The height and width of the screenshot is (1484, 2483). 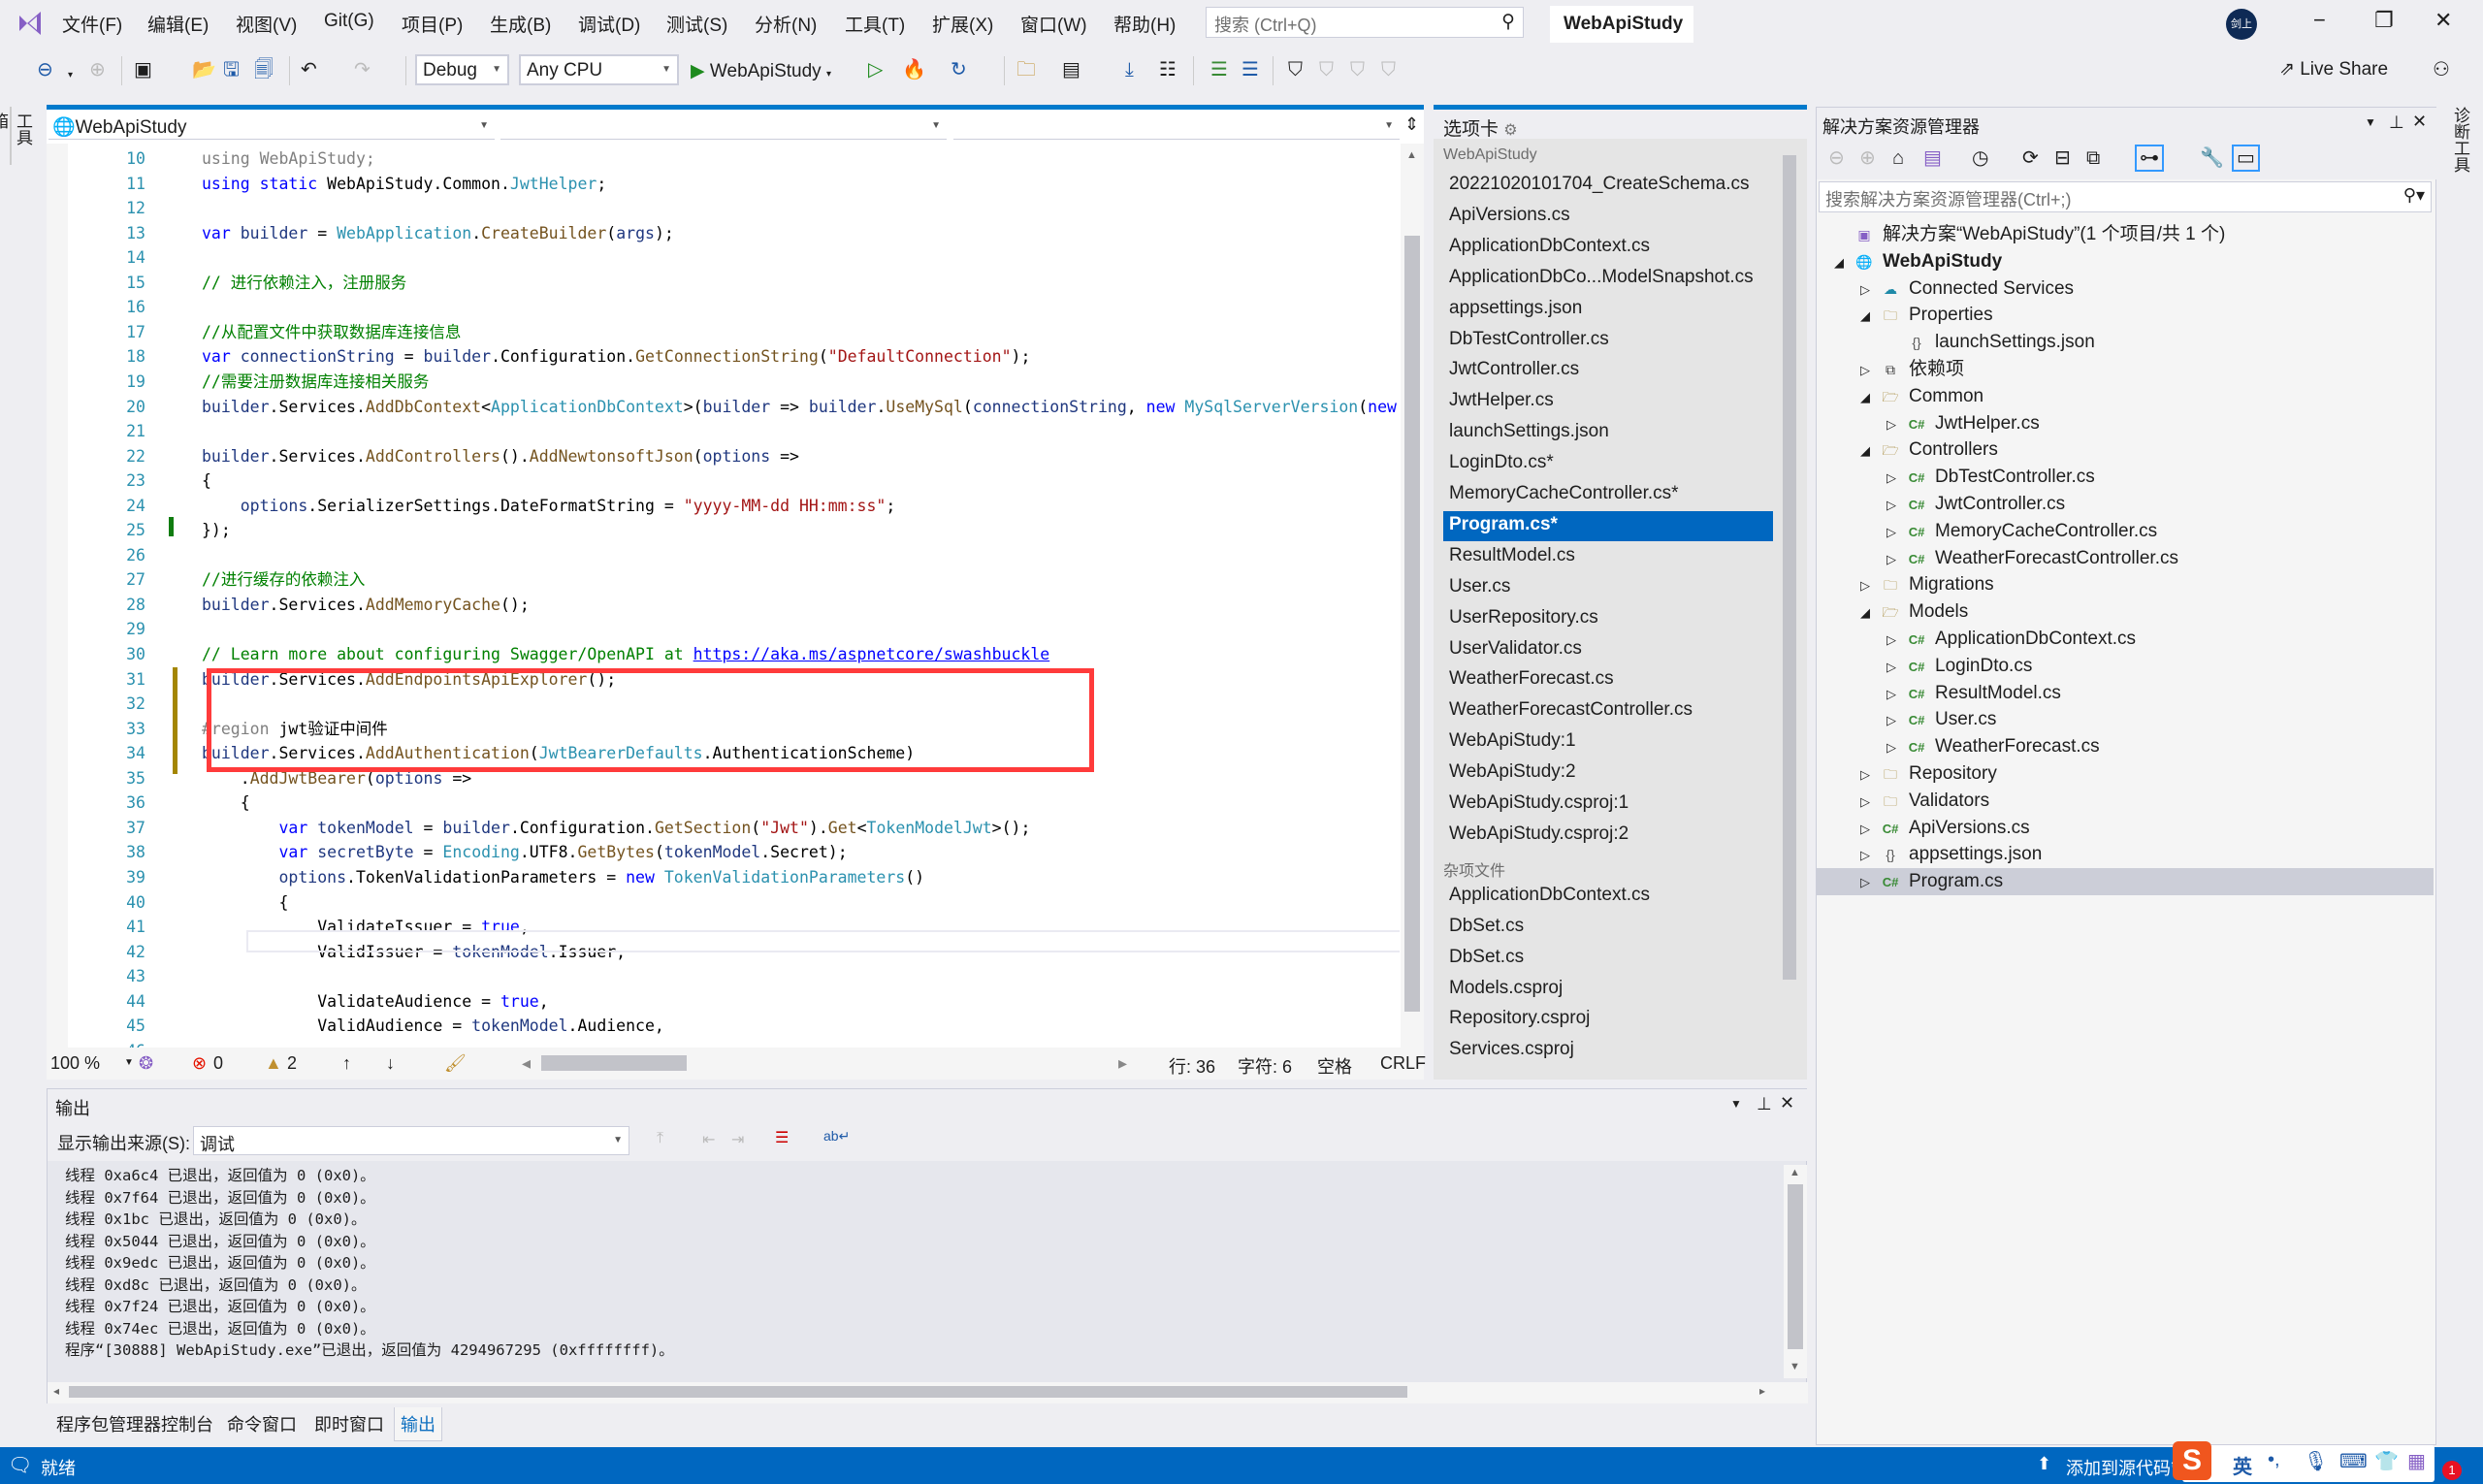 I want to click on word-wrap-icon: ab↵, so click(x=837, y=1137).